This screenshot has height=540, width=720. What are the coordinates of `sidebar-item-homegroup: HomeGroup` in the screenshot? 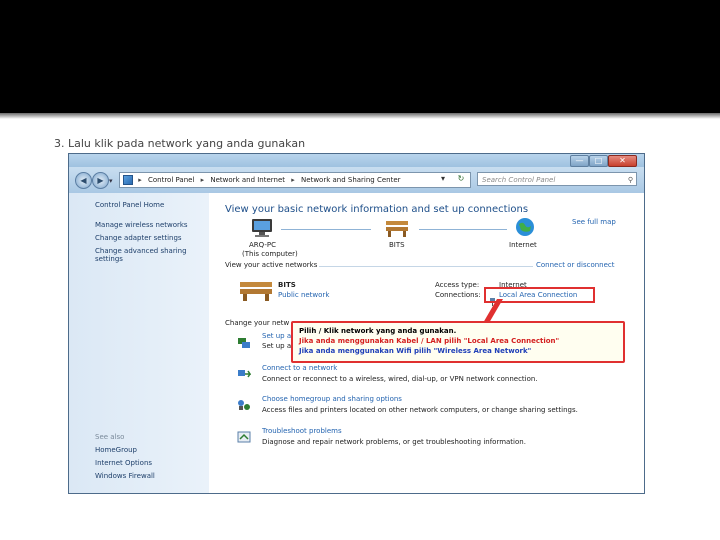 It's located at (116, 450).